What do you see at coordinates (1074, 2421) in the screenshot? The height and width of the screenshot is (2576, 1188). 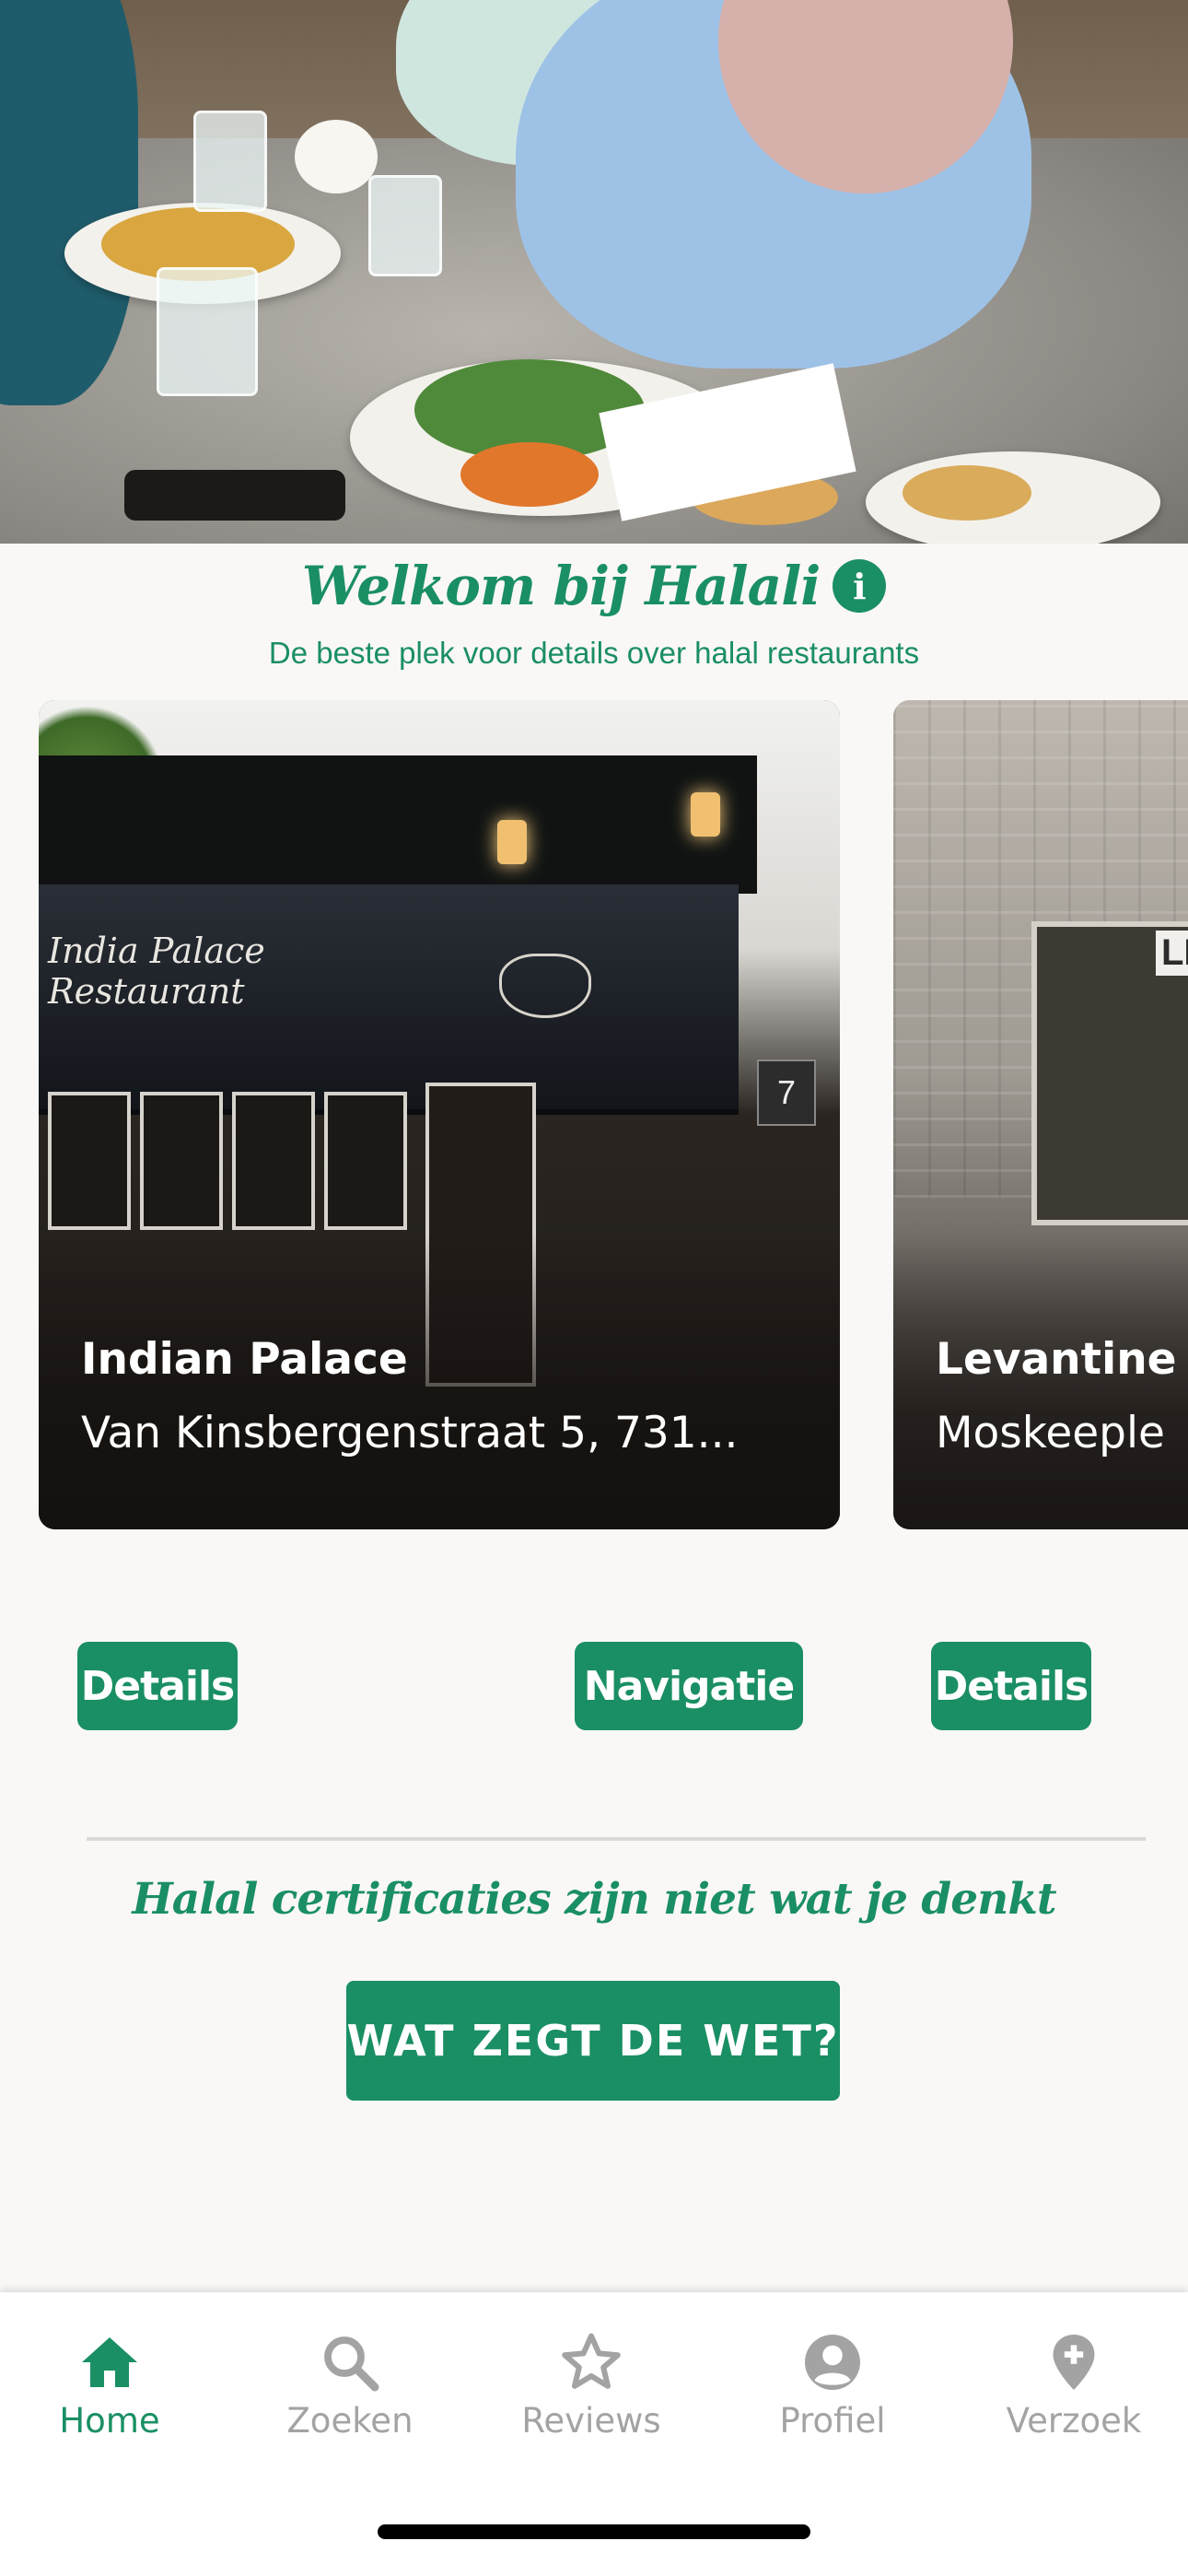 I see `nav-label-request: Verzoek` at bounding box center [1074, 2421].